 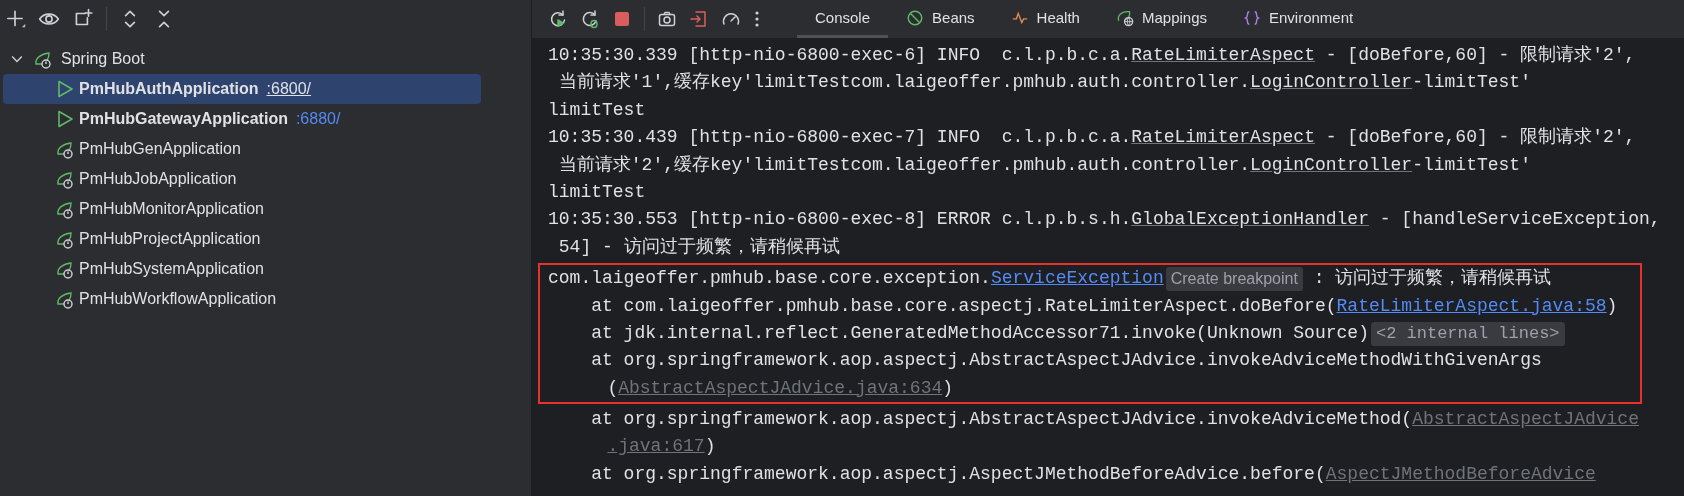 What do you see at coordinates (699, 247) in the screenshot?
I see `console-line: 54] - 访问过于频繁，请稍候再试` at bounding box center [699, 247].